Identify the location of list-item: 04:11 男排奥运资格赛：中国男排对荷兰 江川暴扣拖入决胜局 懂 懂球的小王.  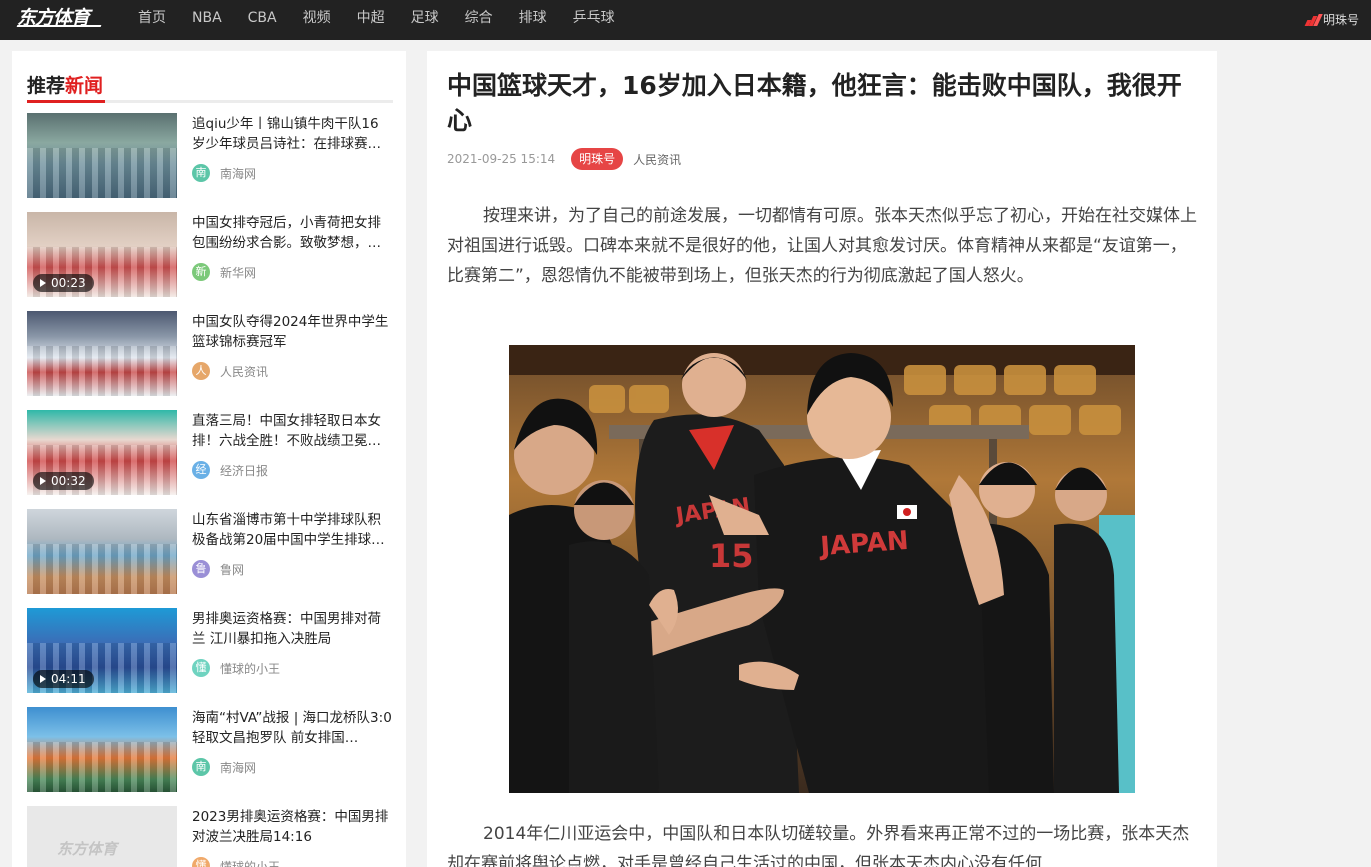
(212, 657).